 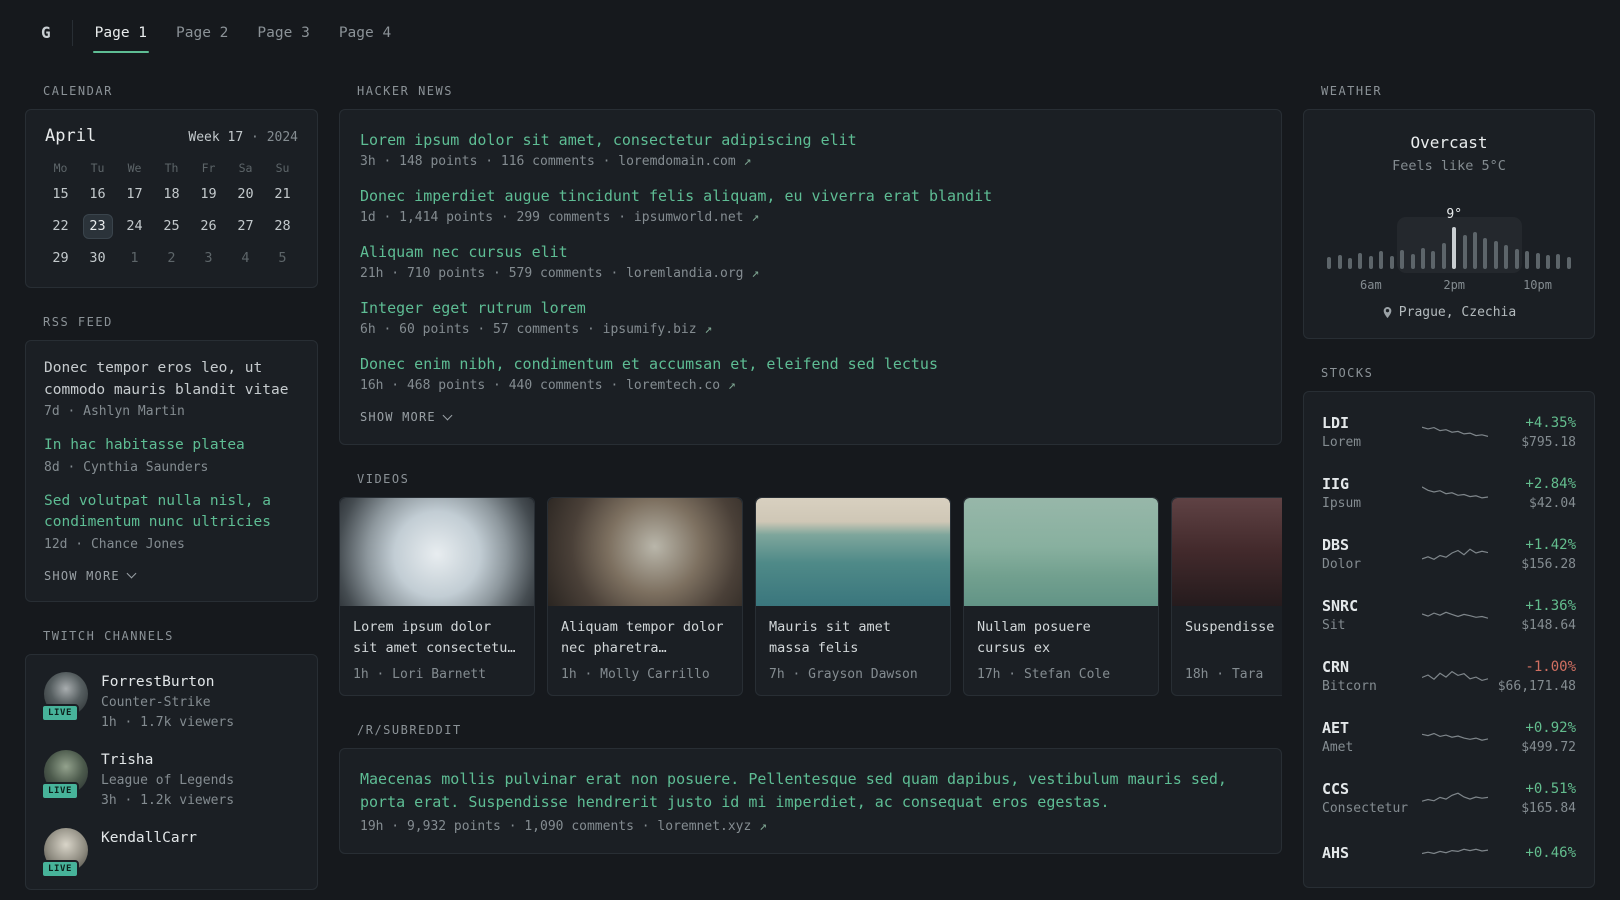 What do you see at coordinates (158, 681) in the screenshot?
I see `channel-name: ForrestBurton` at bounding box center [158, 681].